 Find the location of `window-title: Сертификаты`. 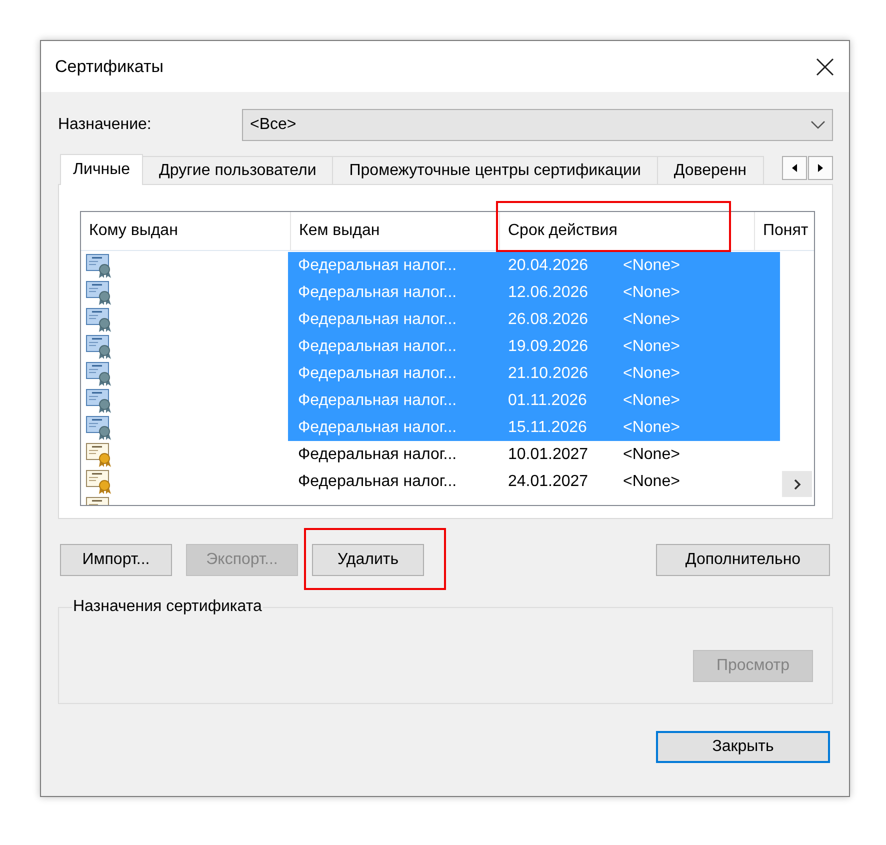

window-title: Сертификаты is located at coordinates (109, 66).